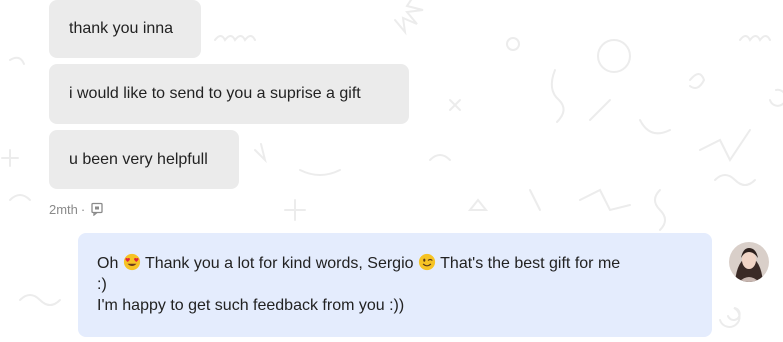 The width and height of the screenshot is (783, 342). Describe the element at coordinates (427, 262) in the screenshot. I see `wink-emoji-icon` at that location.